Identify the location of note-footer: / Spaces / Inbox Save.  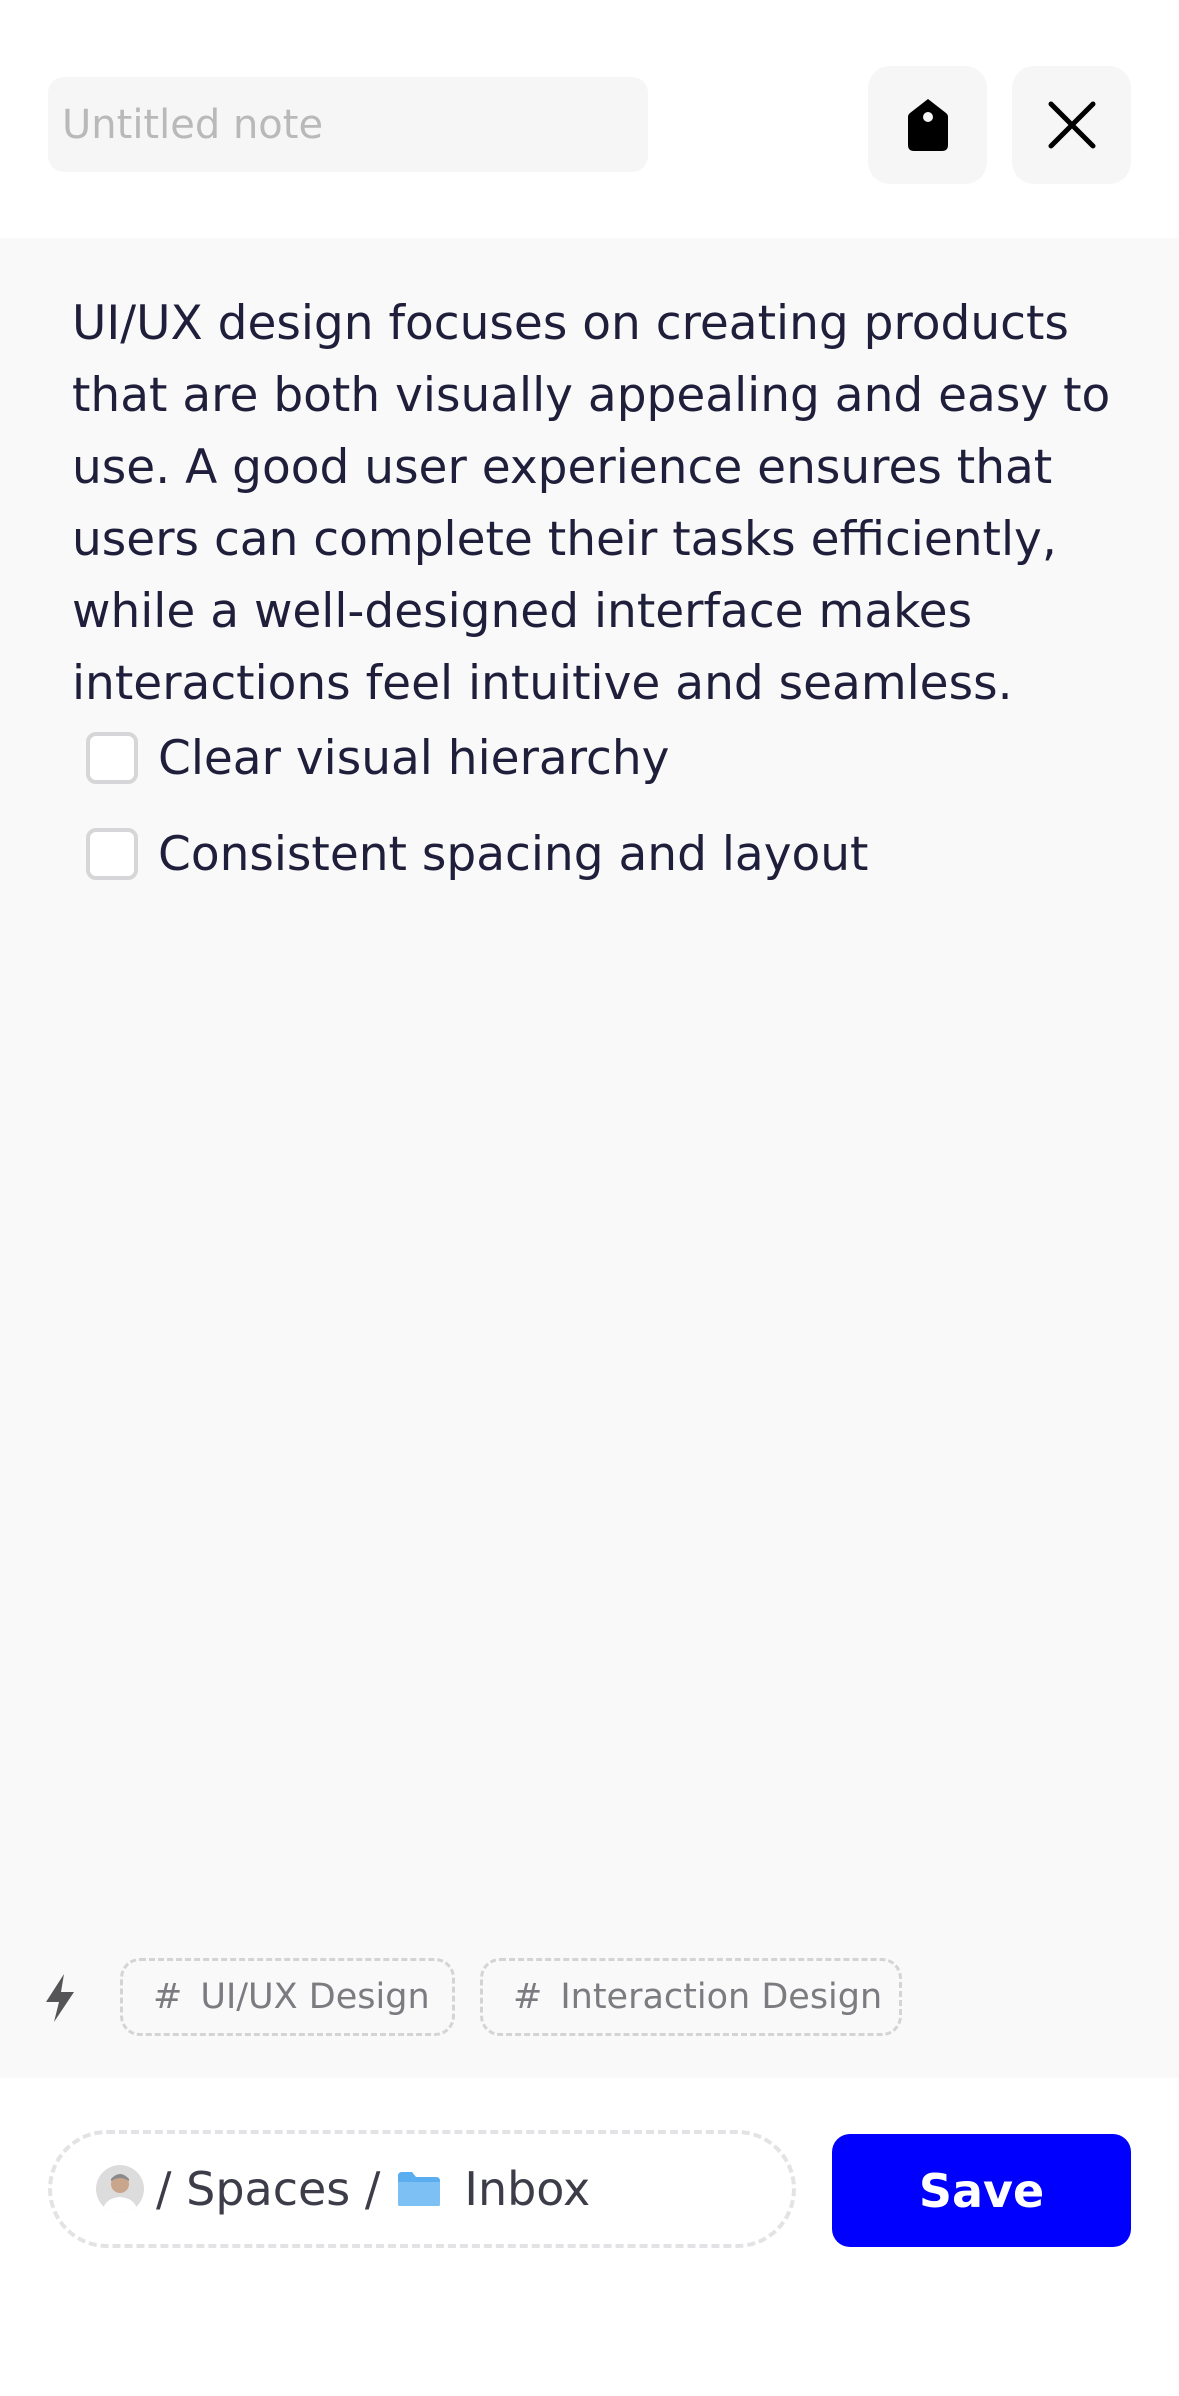
(589, 2237).